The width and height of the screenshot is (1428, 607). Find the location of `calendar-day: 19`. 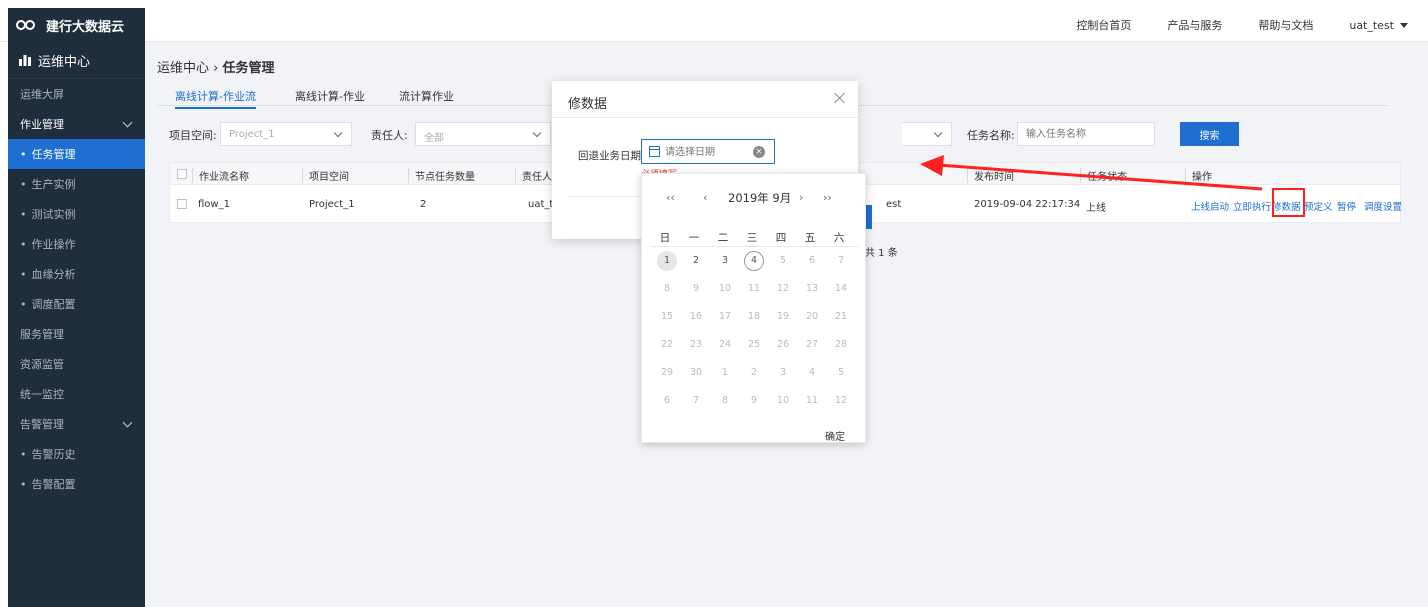

calendar-day: 19 is located at coordinates (783, 317).